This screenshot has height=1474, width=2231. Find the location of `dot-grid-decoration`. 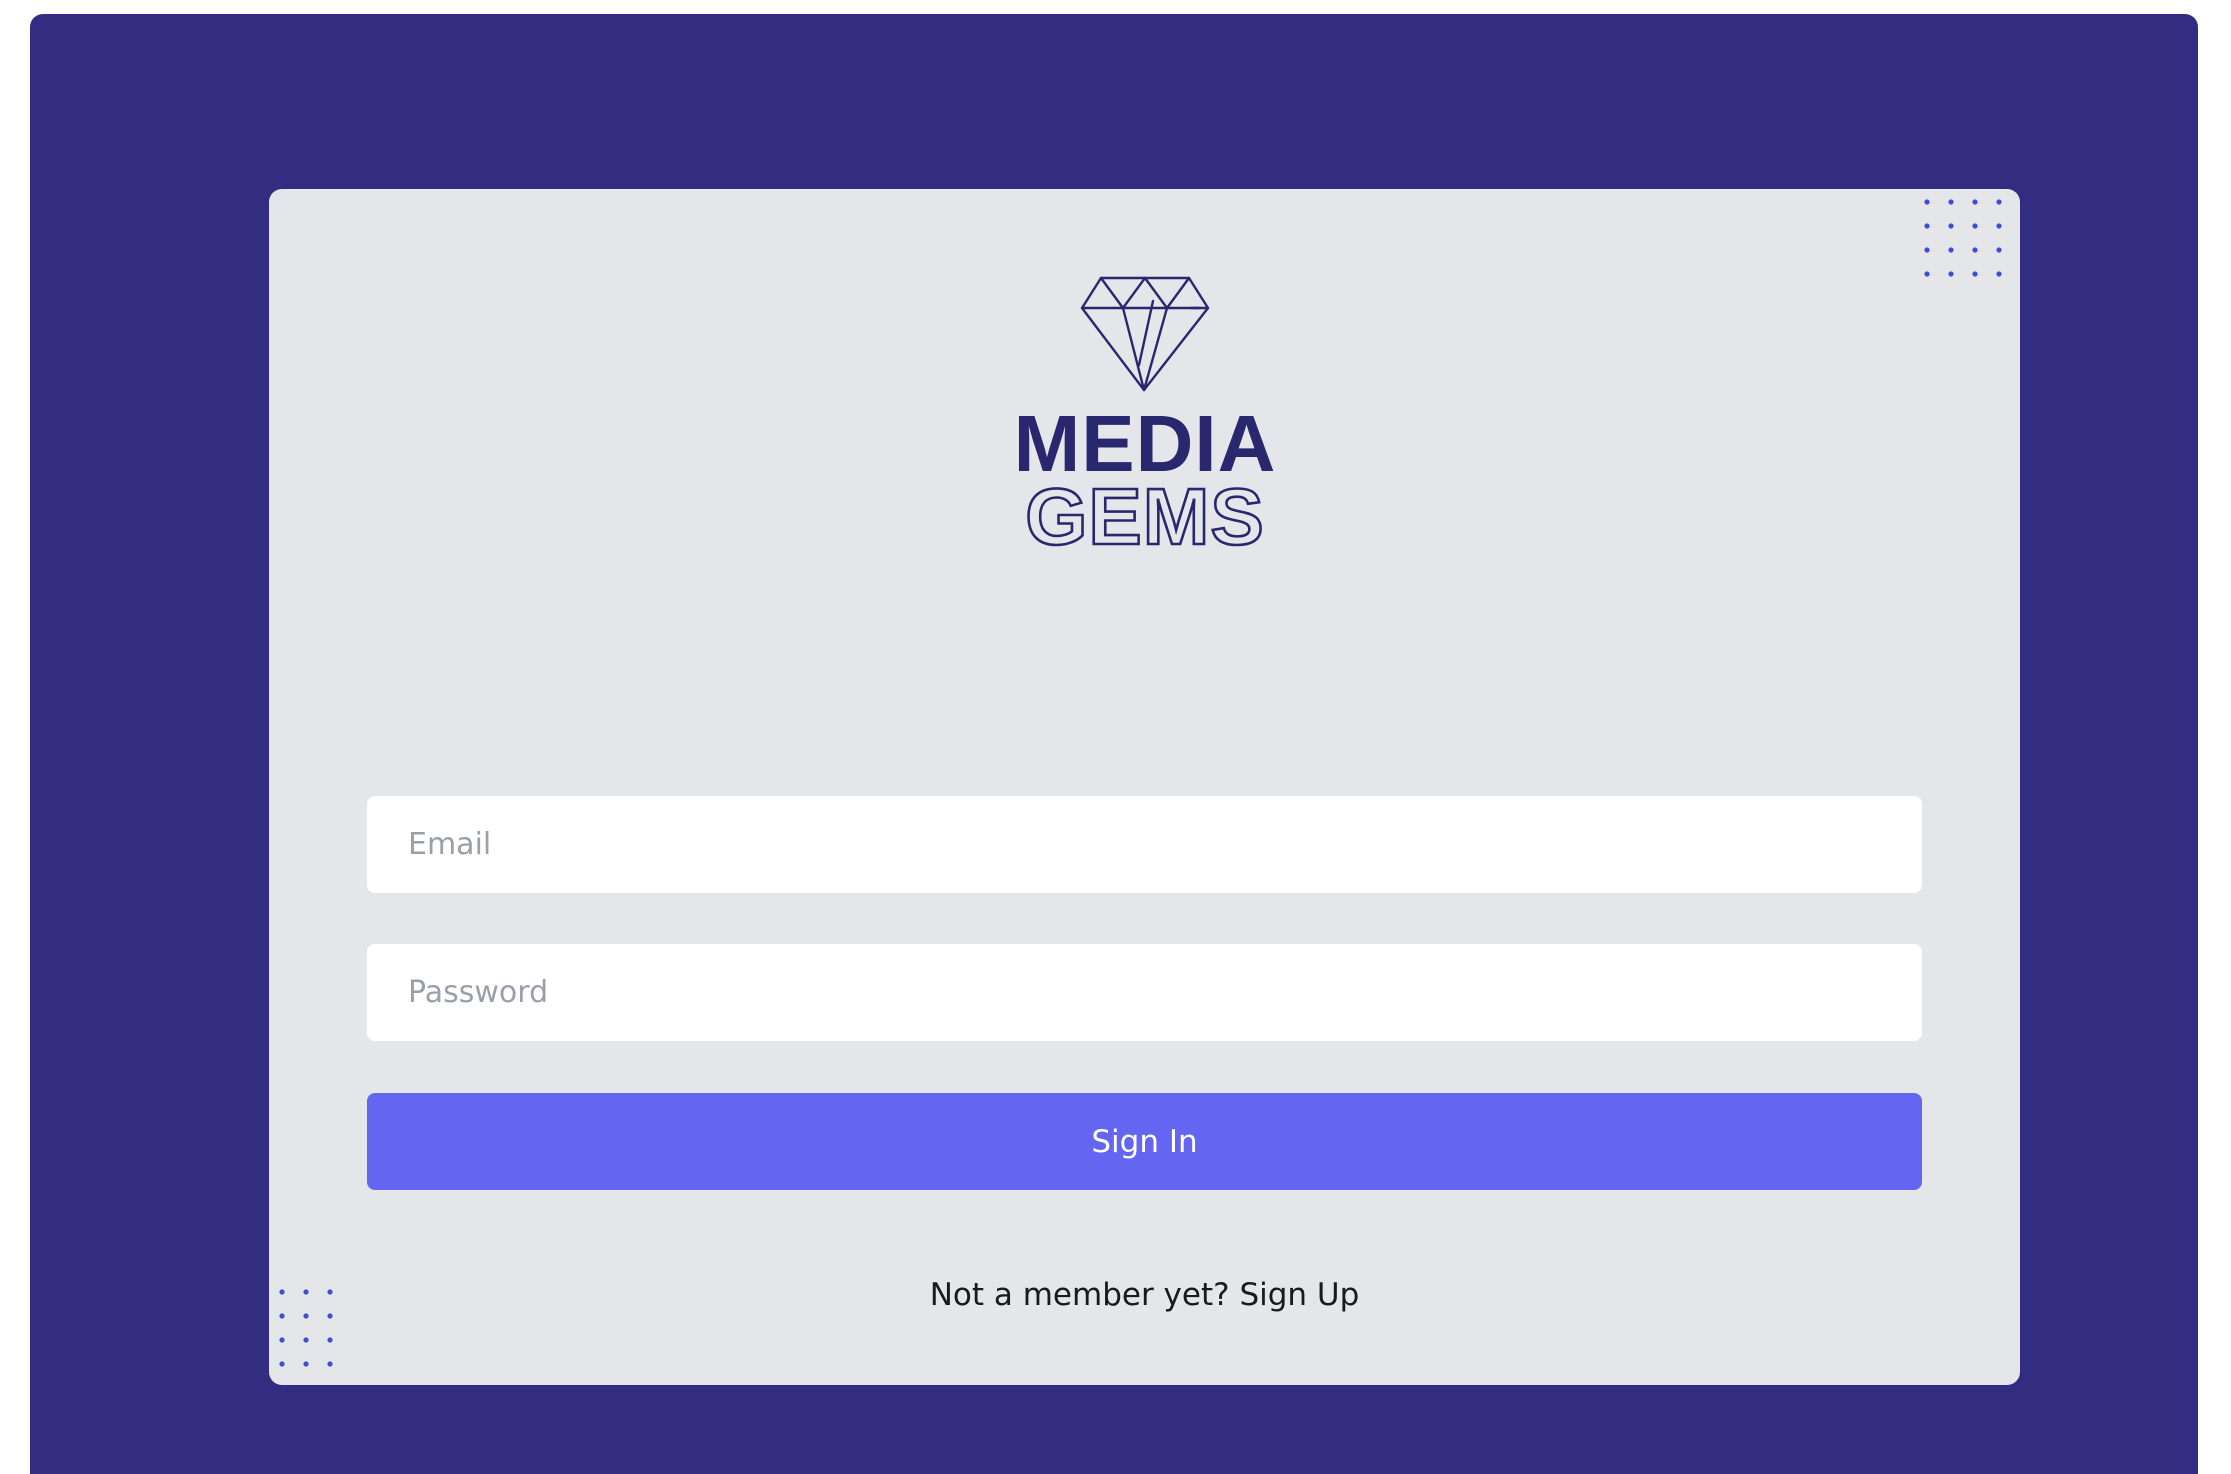

dot-grid-decoration is located at coordinates (1963, 238).